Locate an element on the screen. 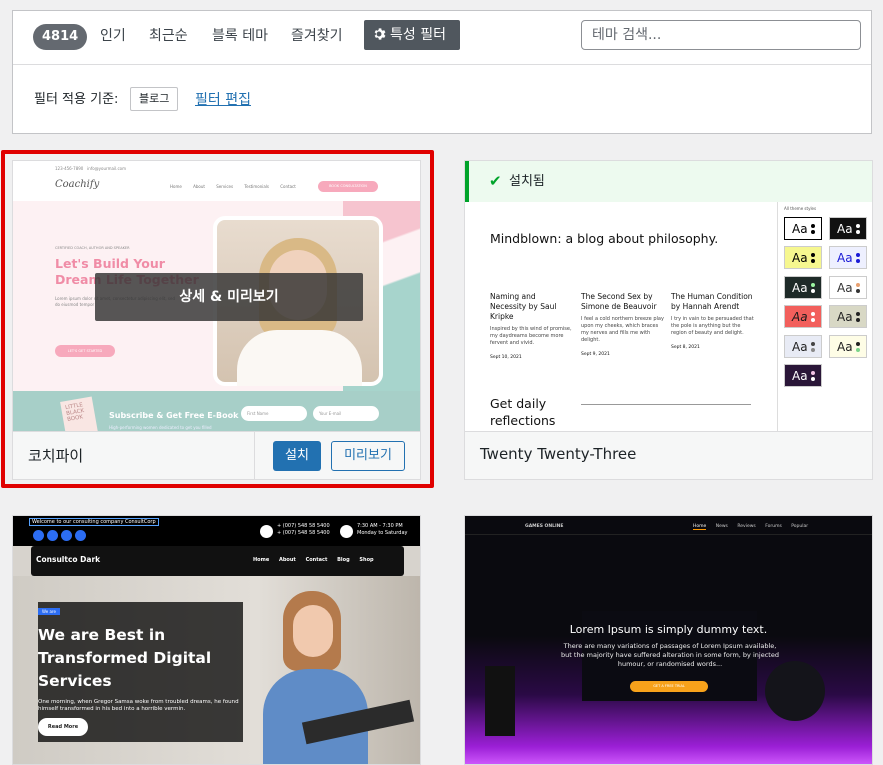 The width and height of the screenshot is (883, 765). nav-item: Contact is located at coordinates (316, 560).